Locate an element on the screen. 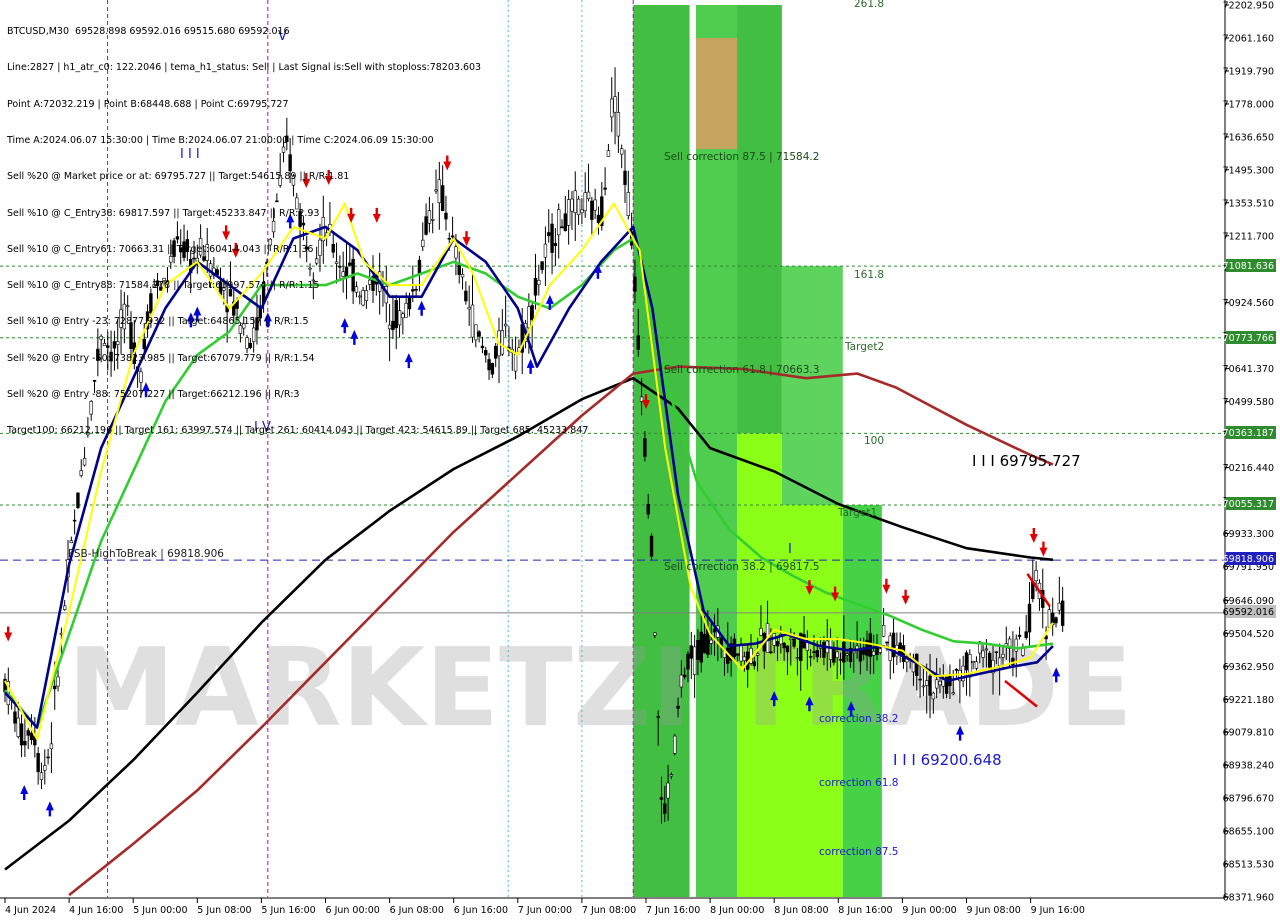 The image size is (1280, 920). sell-correction-618-label: Sell correction 61.8 | 70663.3 is located at coordinates (741, 370).